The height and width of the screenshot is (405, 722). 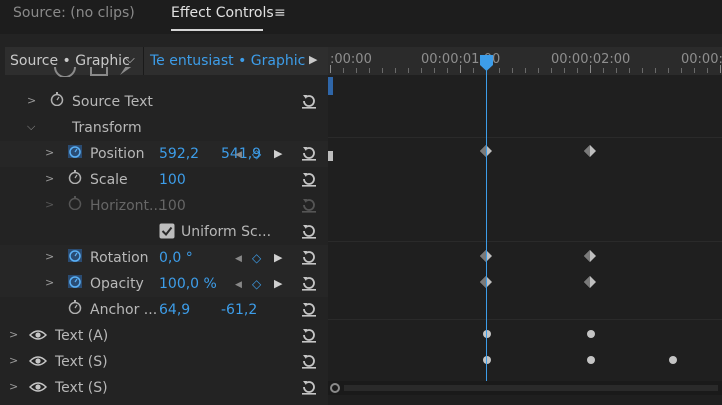 I want to click on opacity-value: 100,0 %, so click(x=188, y=284).